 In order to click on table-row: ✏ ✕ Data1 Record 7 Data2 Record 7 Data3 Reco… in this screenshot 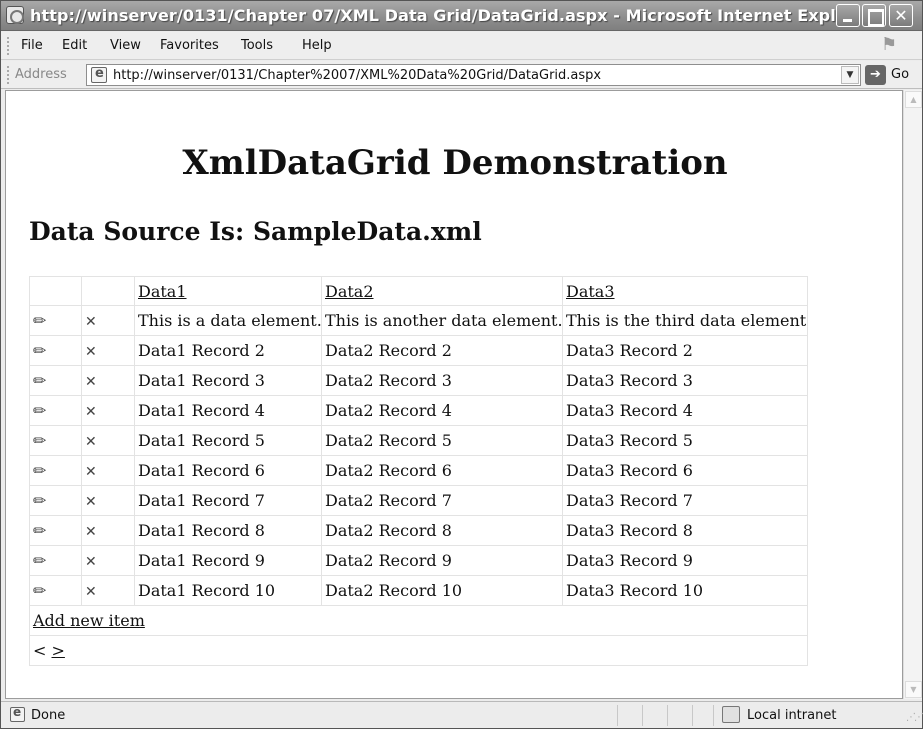, I will do `click(418, 500)`.